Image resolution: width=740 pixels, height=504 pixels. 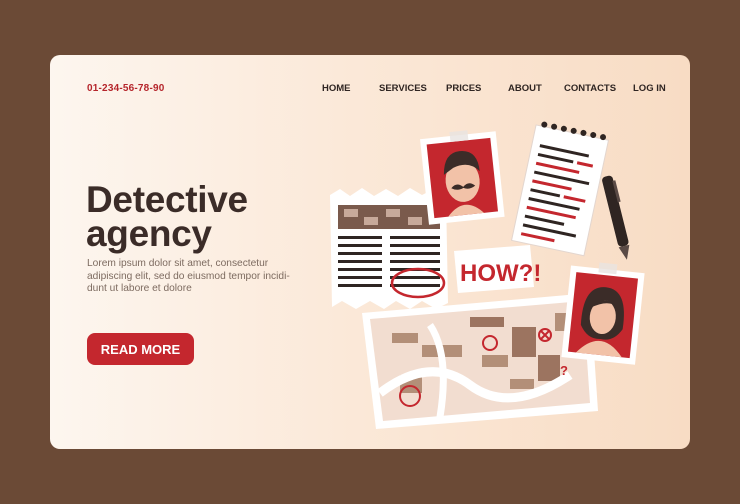 I want to click on how-sticker: HOW?!, so click(x=497, y=269).